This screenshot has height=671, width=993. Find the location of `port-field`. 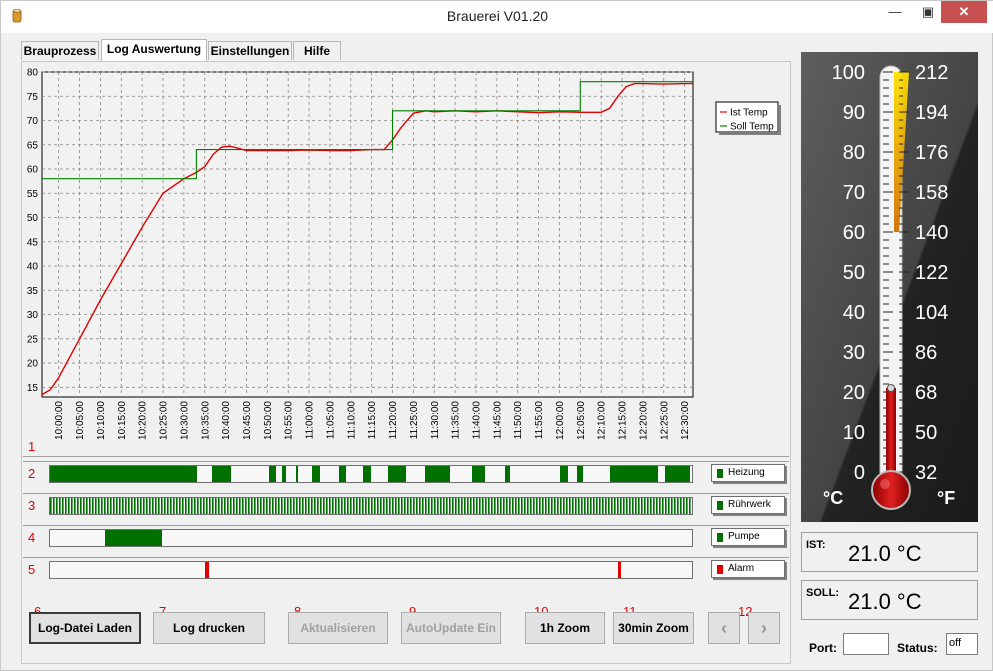

port-field is located at coordinates (866, 644).